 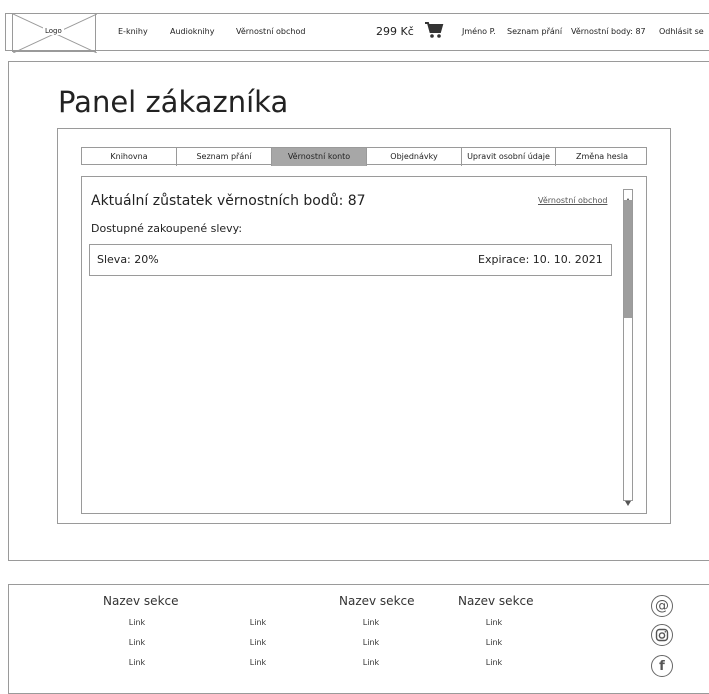 I want to click on user-name: Jméno P., so click(x=479, y=31).